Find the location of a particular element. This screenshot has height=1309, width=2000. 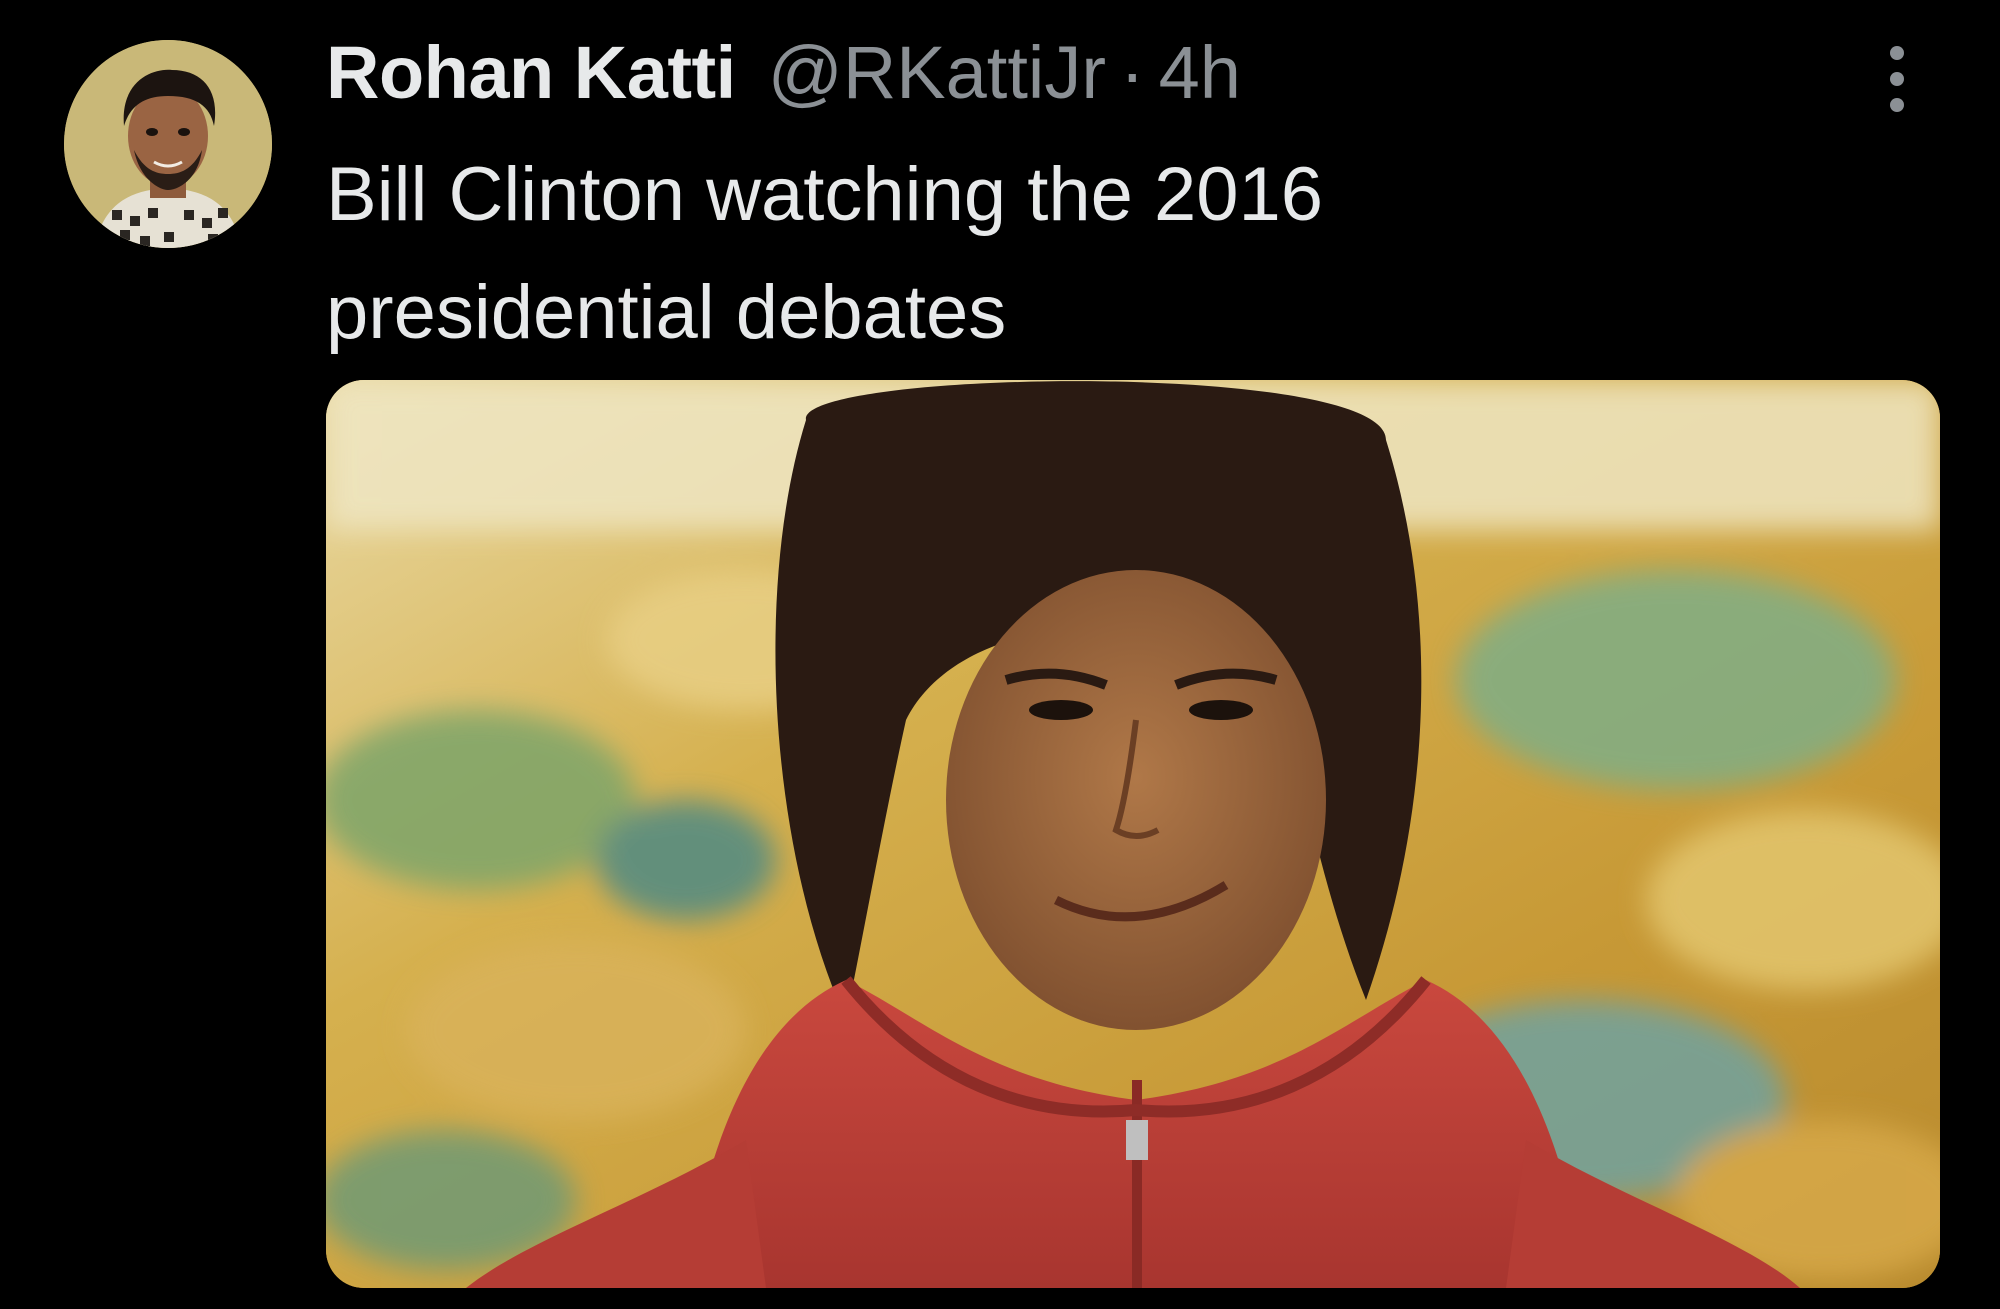

author-handle: @RKattiJr is located at coordinates (937, 72).